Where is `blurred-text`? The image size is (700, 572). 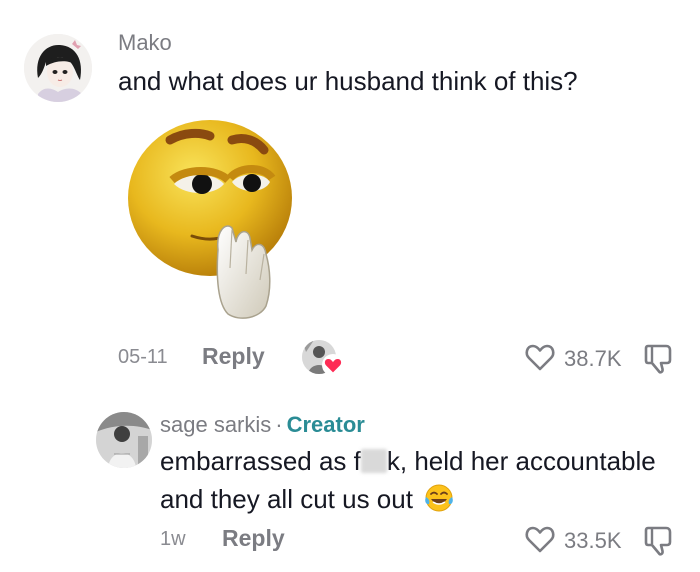 blurred-text is located at coordinates (373, 461).